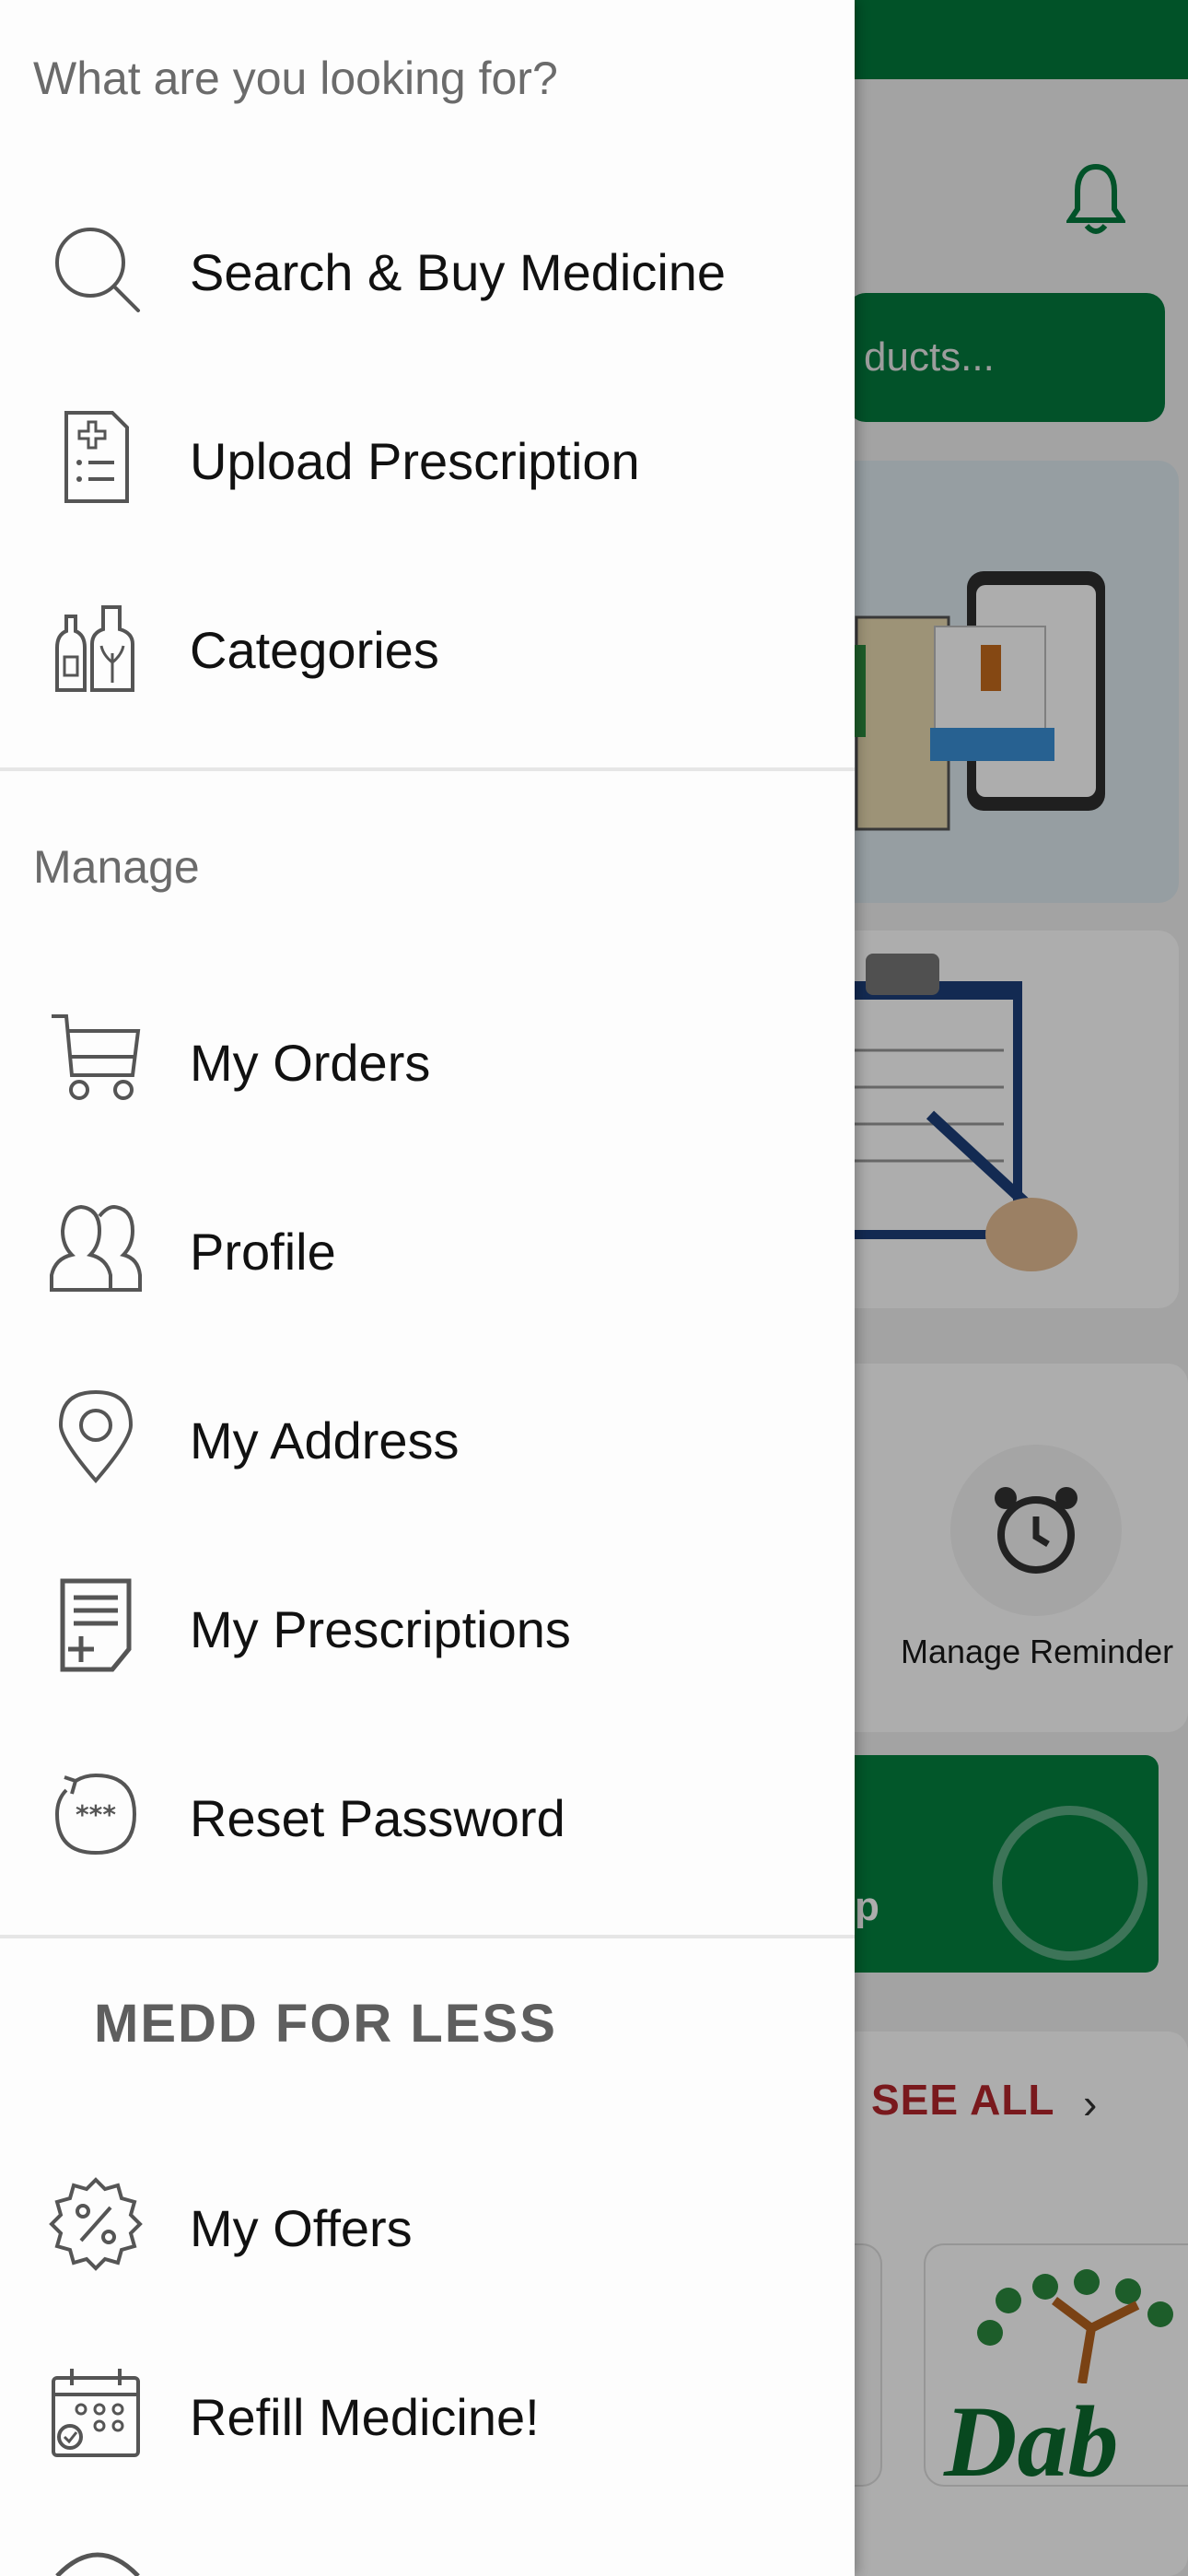 The height and width of the screenshot is (2576, 1188). What do you see at coordinates (427, 1246) in the screenshot?
I see `menu-item-profile: Profile` at bounding box center [427, 1246].